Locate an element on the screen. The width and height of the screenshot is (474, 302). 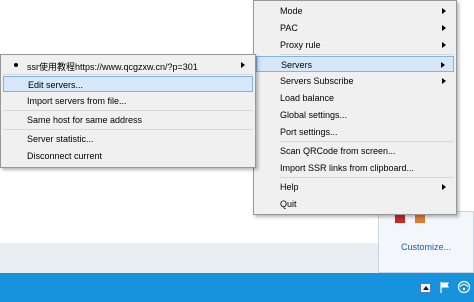
network-icon is located at coordinates (464, 287).